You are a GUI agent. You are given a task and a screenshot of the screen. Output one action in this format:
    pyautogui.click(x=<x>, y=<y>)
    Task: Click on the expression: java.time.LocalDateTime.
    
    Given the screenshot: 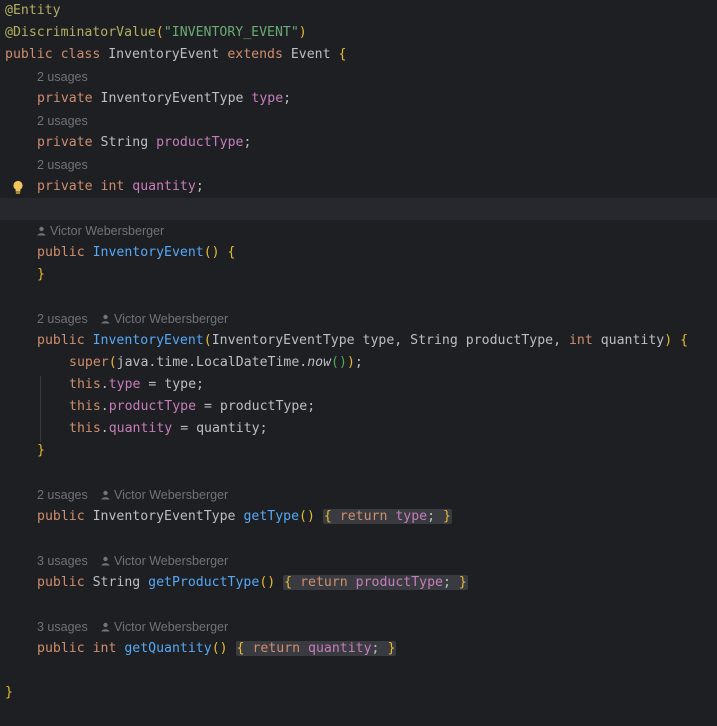 What is the action you would take?
    pyautogui.click(x=212, y=362)
    